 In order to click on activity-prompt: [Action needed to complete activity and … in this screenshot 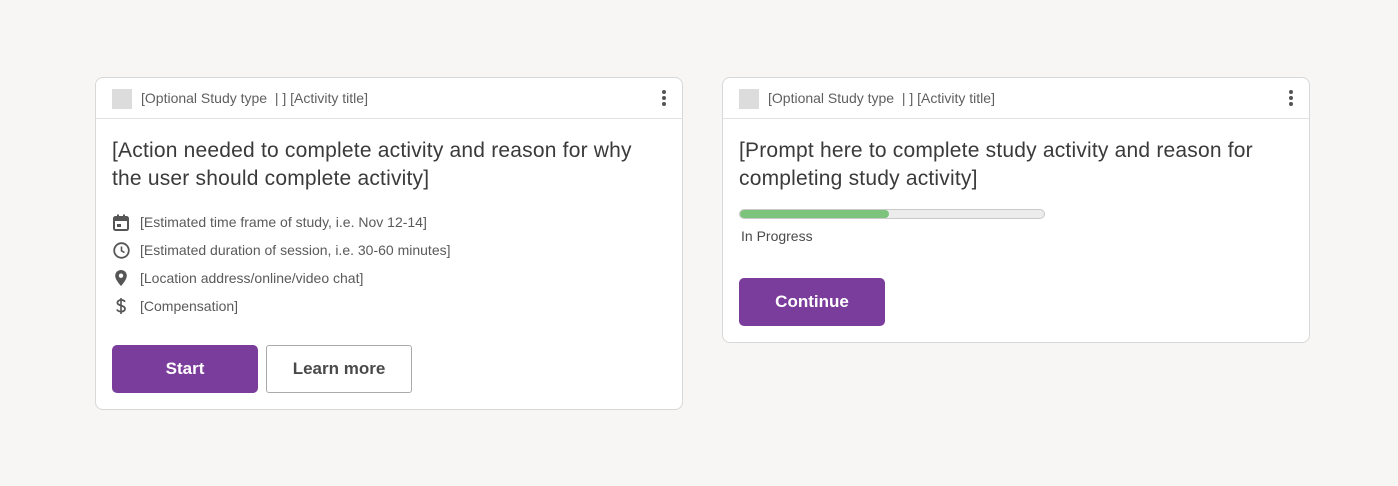, I will do `click(372, 164)`.